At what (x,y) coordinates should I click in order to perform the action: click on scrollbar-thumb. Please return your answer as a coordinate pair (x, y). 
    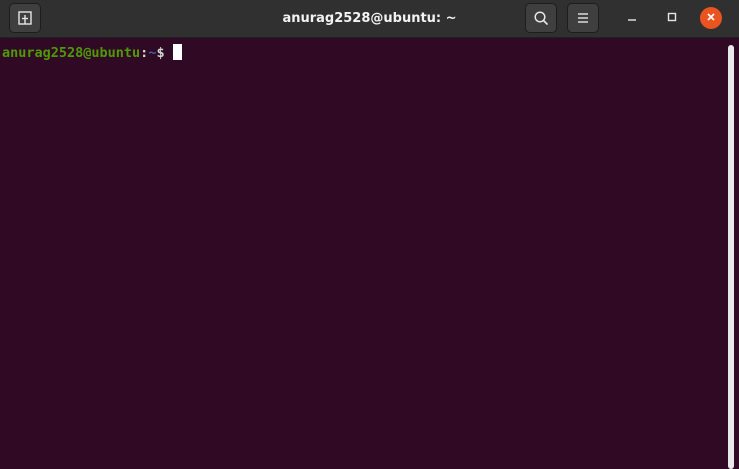
    Looking at the image, I should click on (731, 257).